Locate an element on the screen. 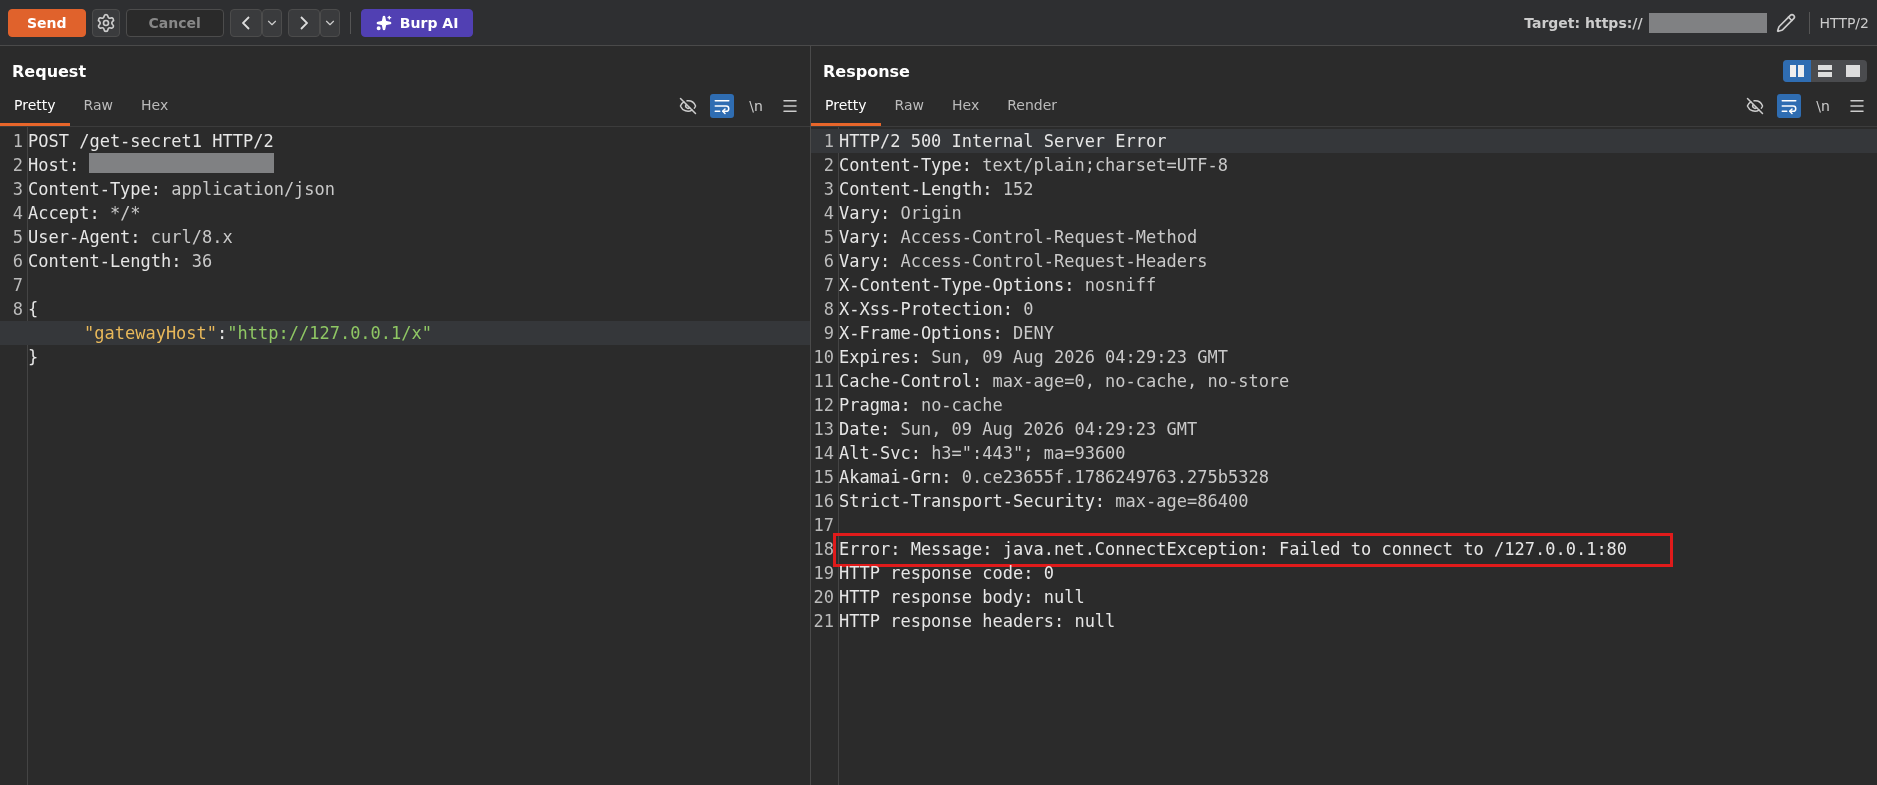 The height and width of the screenshot is (785, 1877). code-line: HTTP response headers: null is located at coordinates (977, 621).